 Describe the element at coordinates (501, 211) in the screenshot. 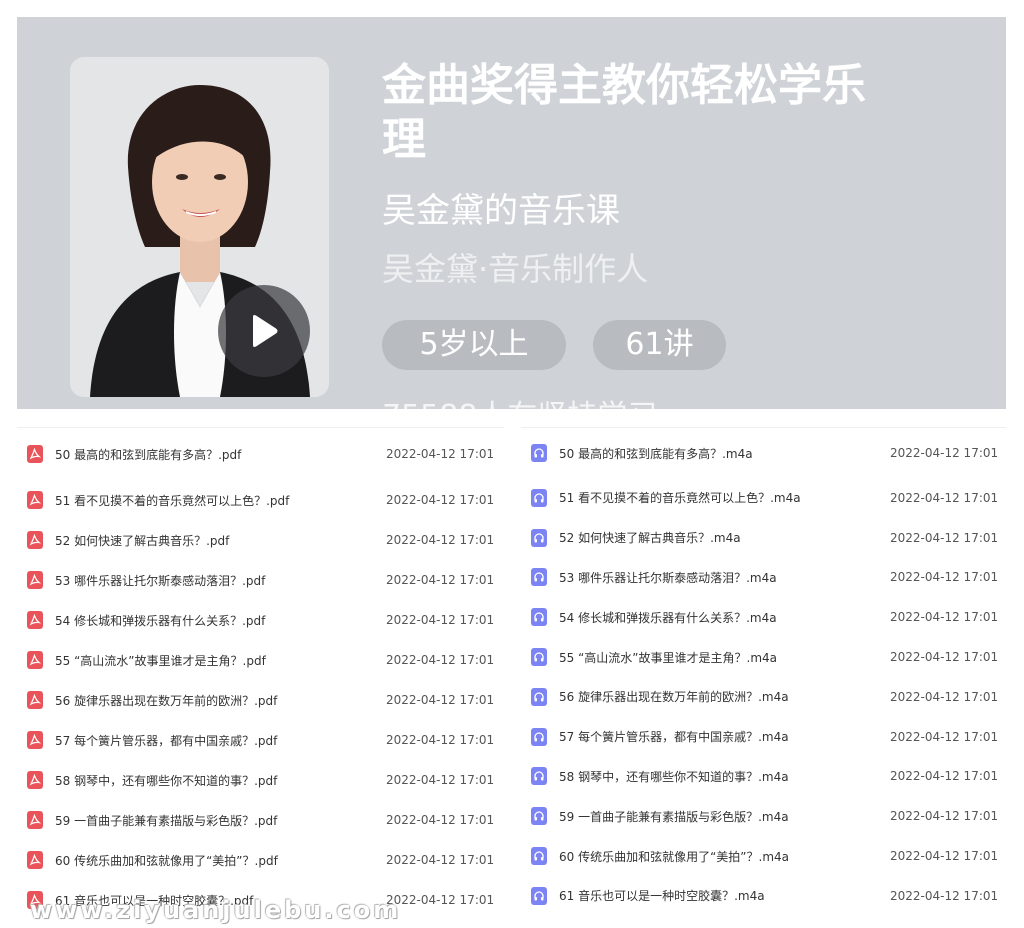

I see `course-subtitle: 吴金黛的音乐课` at that location.